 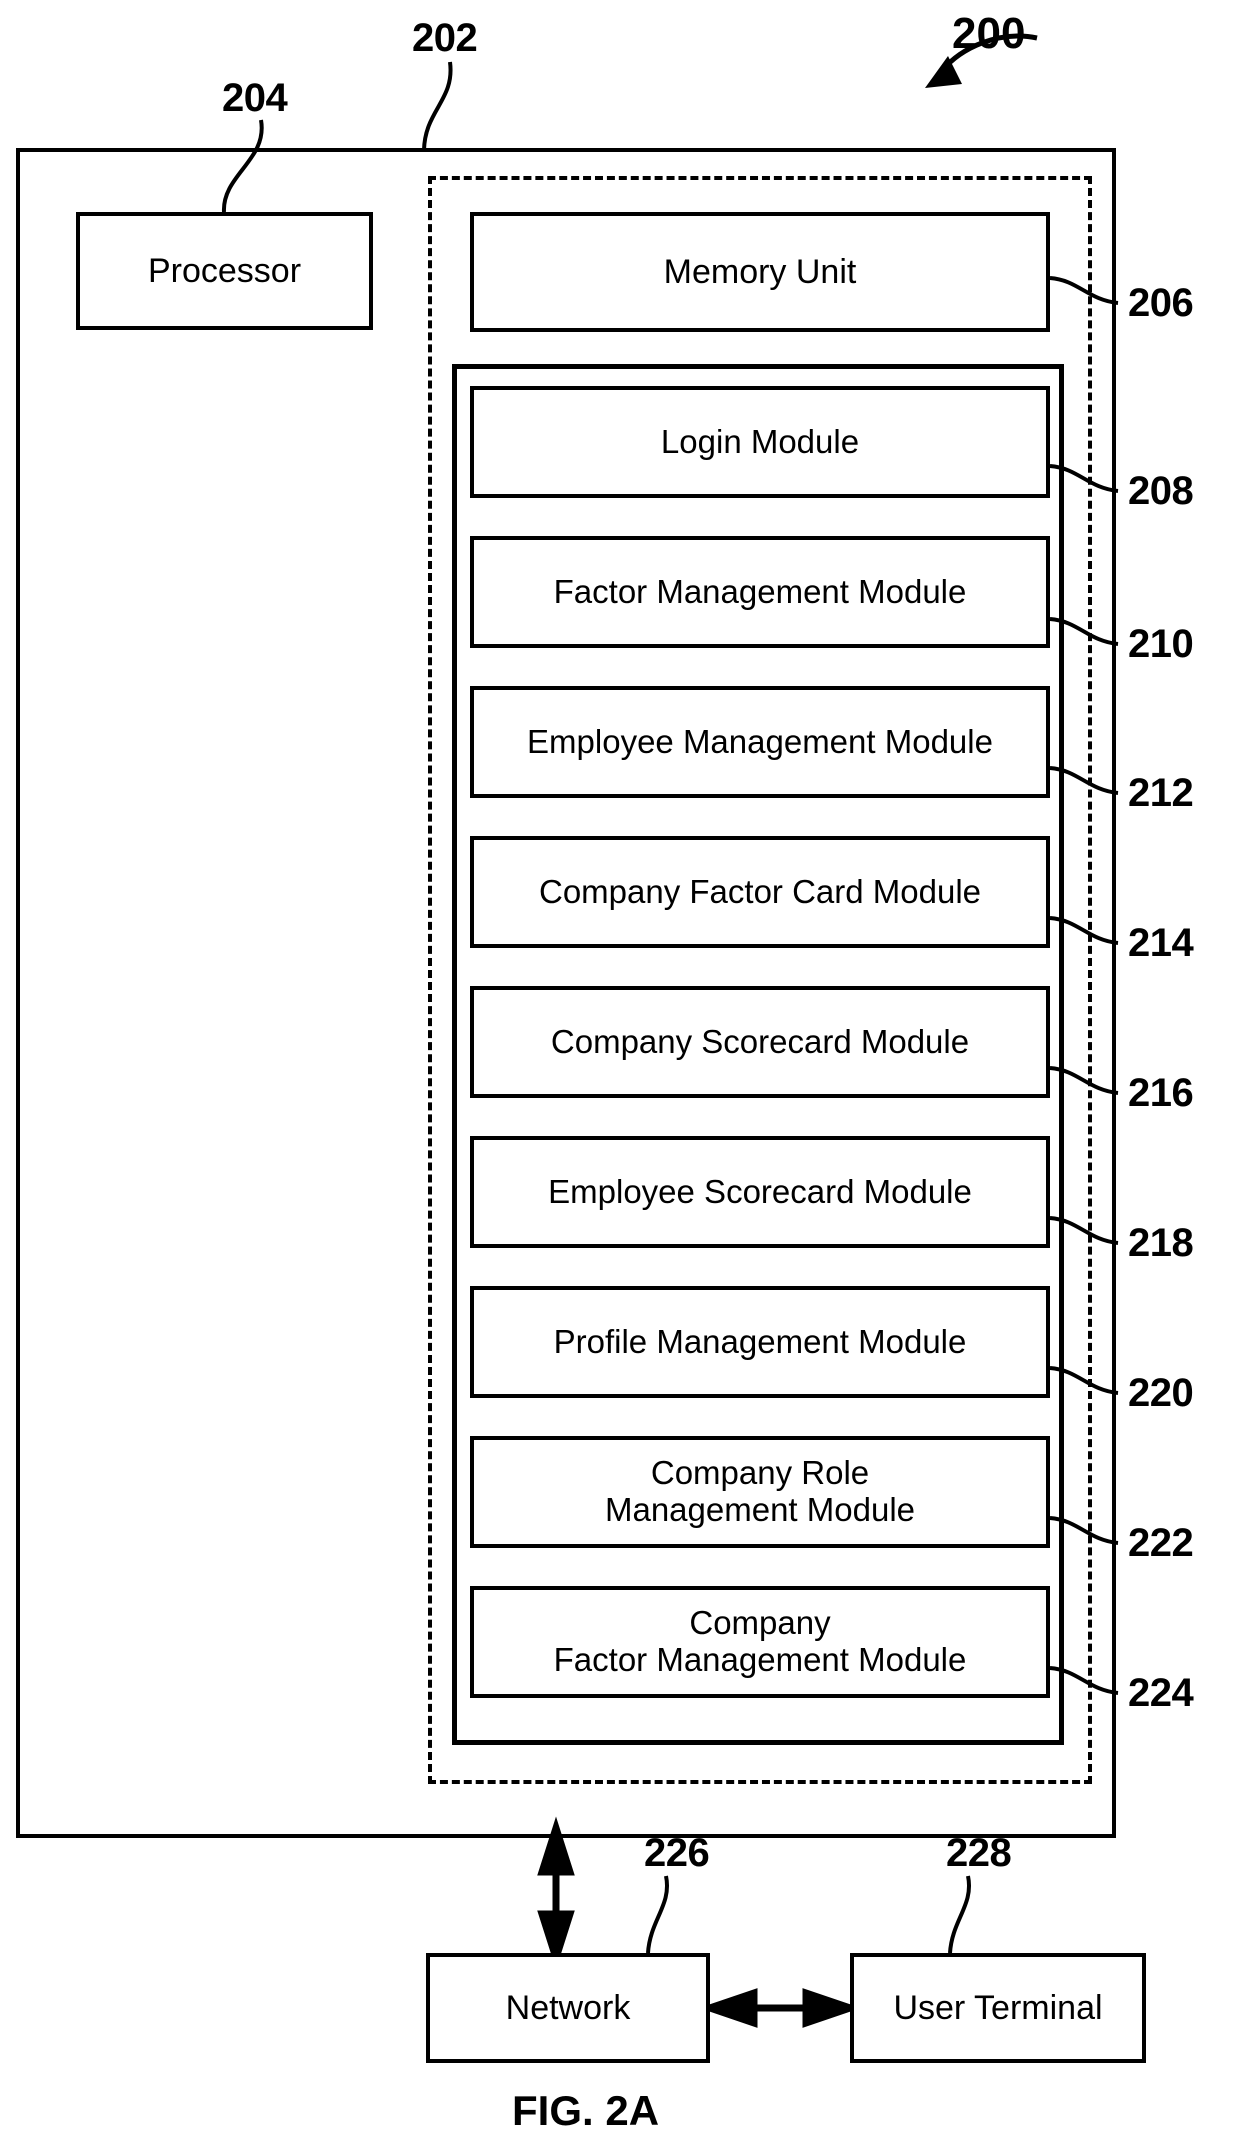 What do you see at coordinates (1161, 1093) in the screenshot?
I see `company-scorecard-module-reference-number: 216` at bounding box center [1161, 1093].